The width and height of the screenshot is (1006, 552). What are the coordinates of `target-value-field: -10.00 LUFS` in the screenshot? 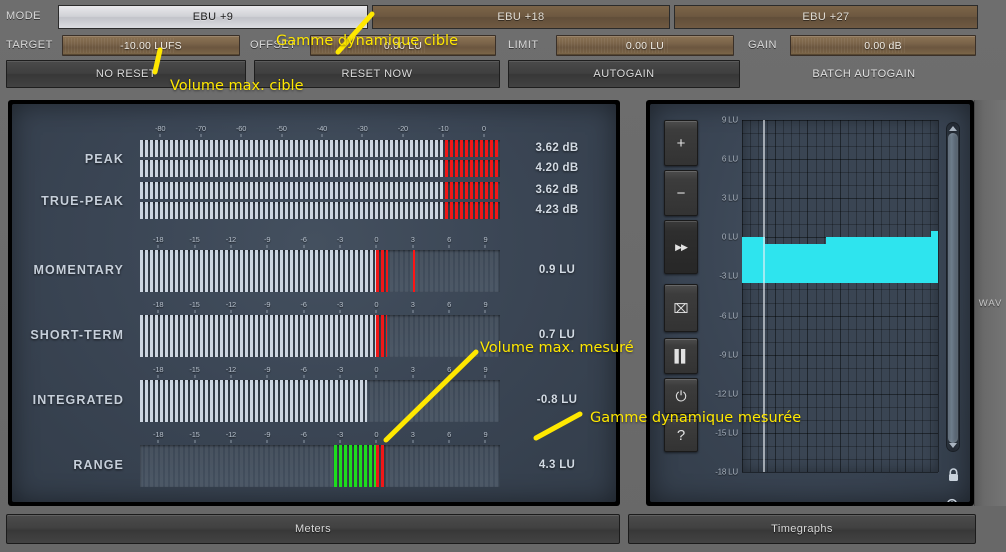 It's located at (151, 45).